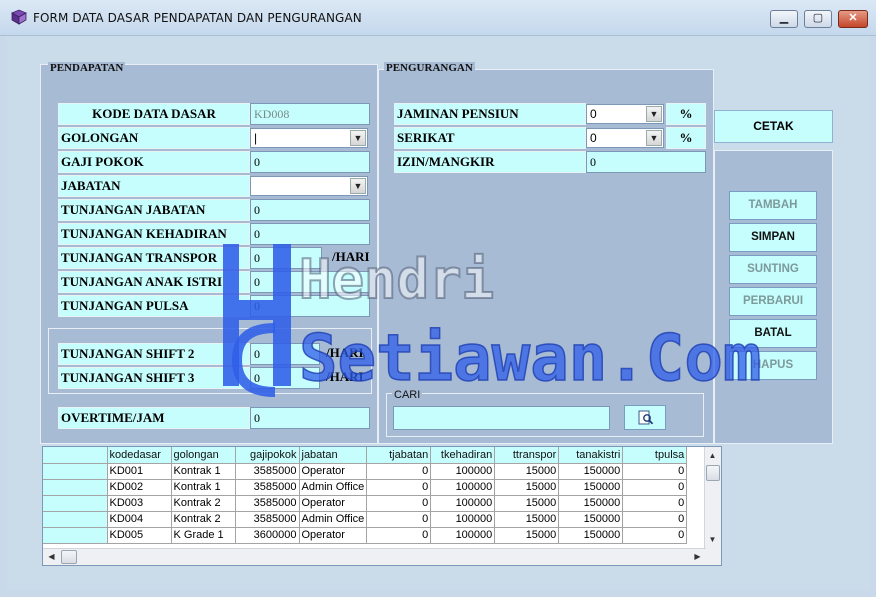 The width and height of the screenshot is (876, 597). Describe the element at coordinates (267, 455) in the screenshot. I see `column-header: gajipokok` at that location.